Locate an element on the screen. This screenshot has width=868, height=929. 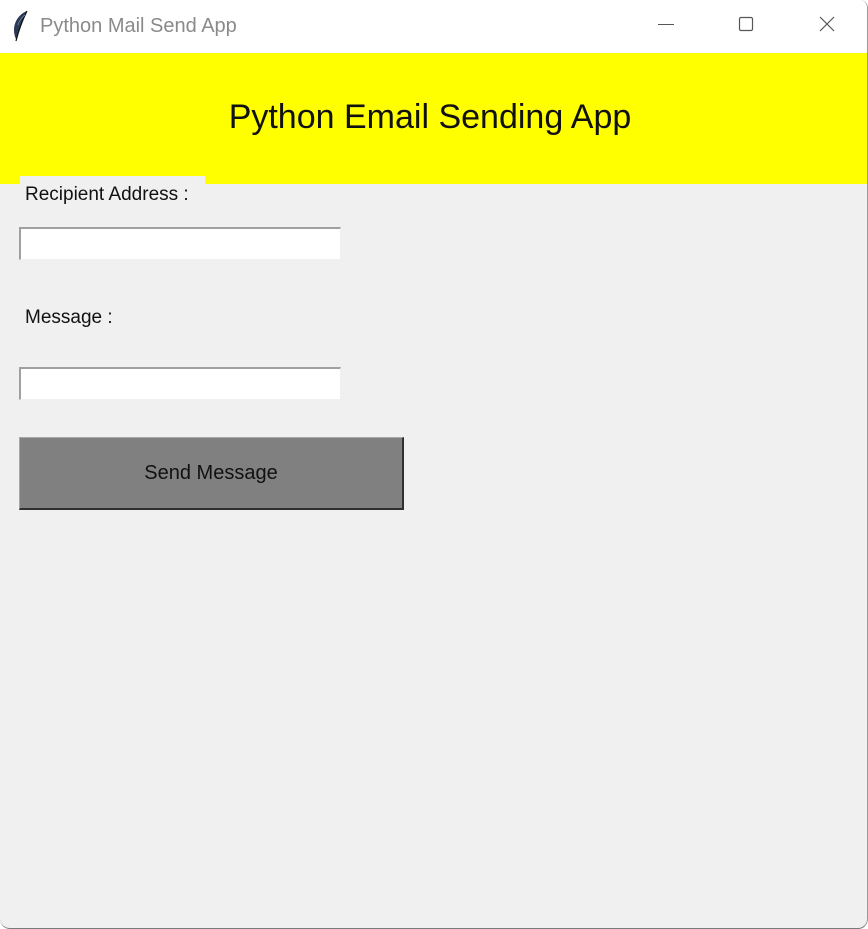
recipient-address-input is located at coordinates (180, 243).